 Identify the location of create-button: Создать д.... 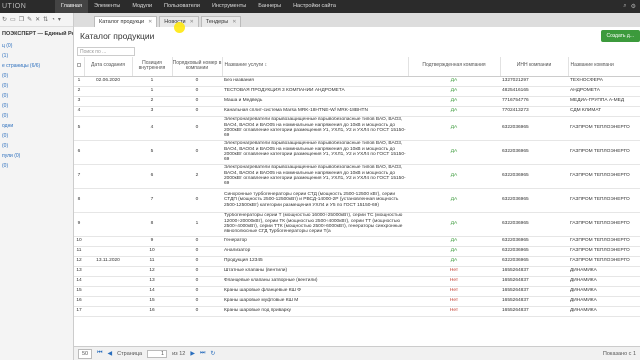
(620, 36).